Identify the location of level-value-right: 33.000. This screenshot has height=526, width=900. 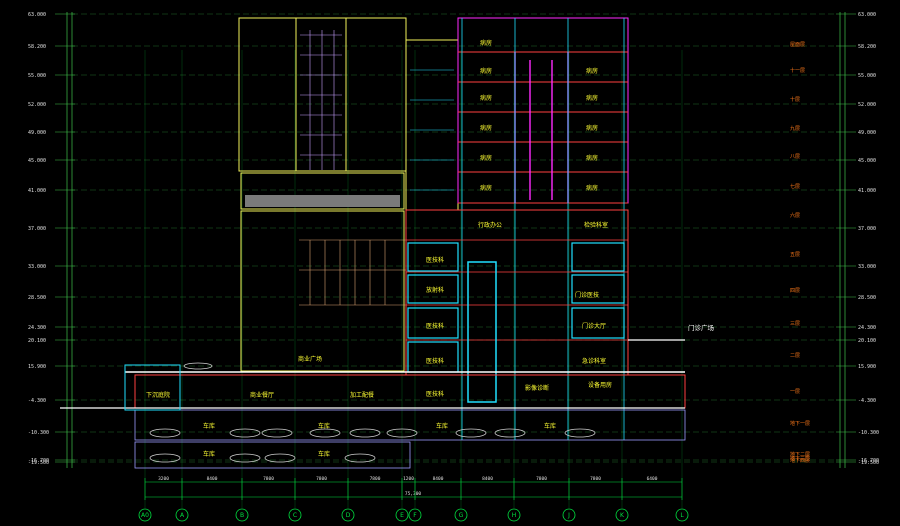
(867, 267).